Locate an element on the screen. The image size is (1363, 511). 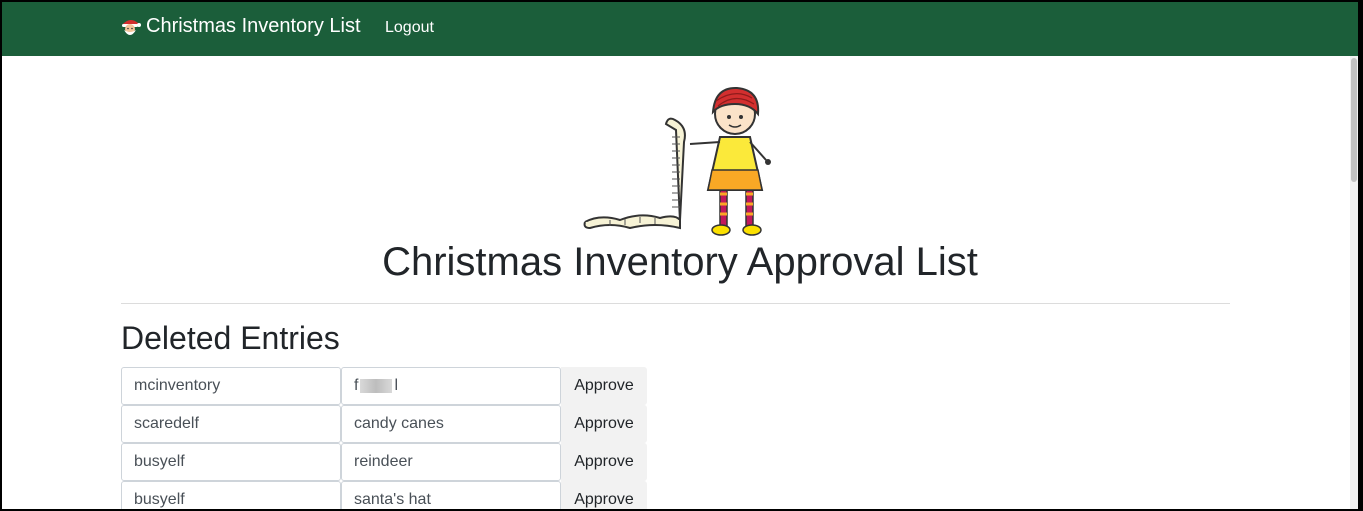
entry-user-field: scaredelf is located at coordinates (231, 424).